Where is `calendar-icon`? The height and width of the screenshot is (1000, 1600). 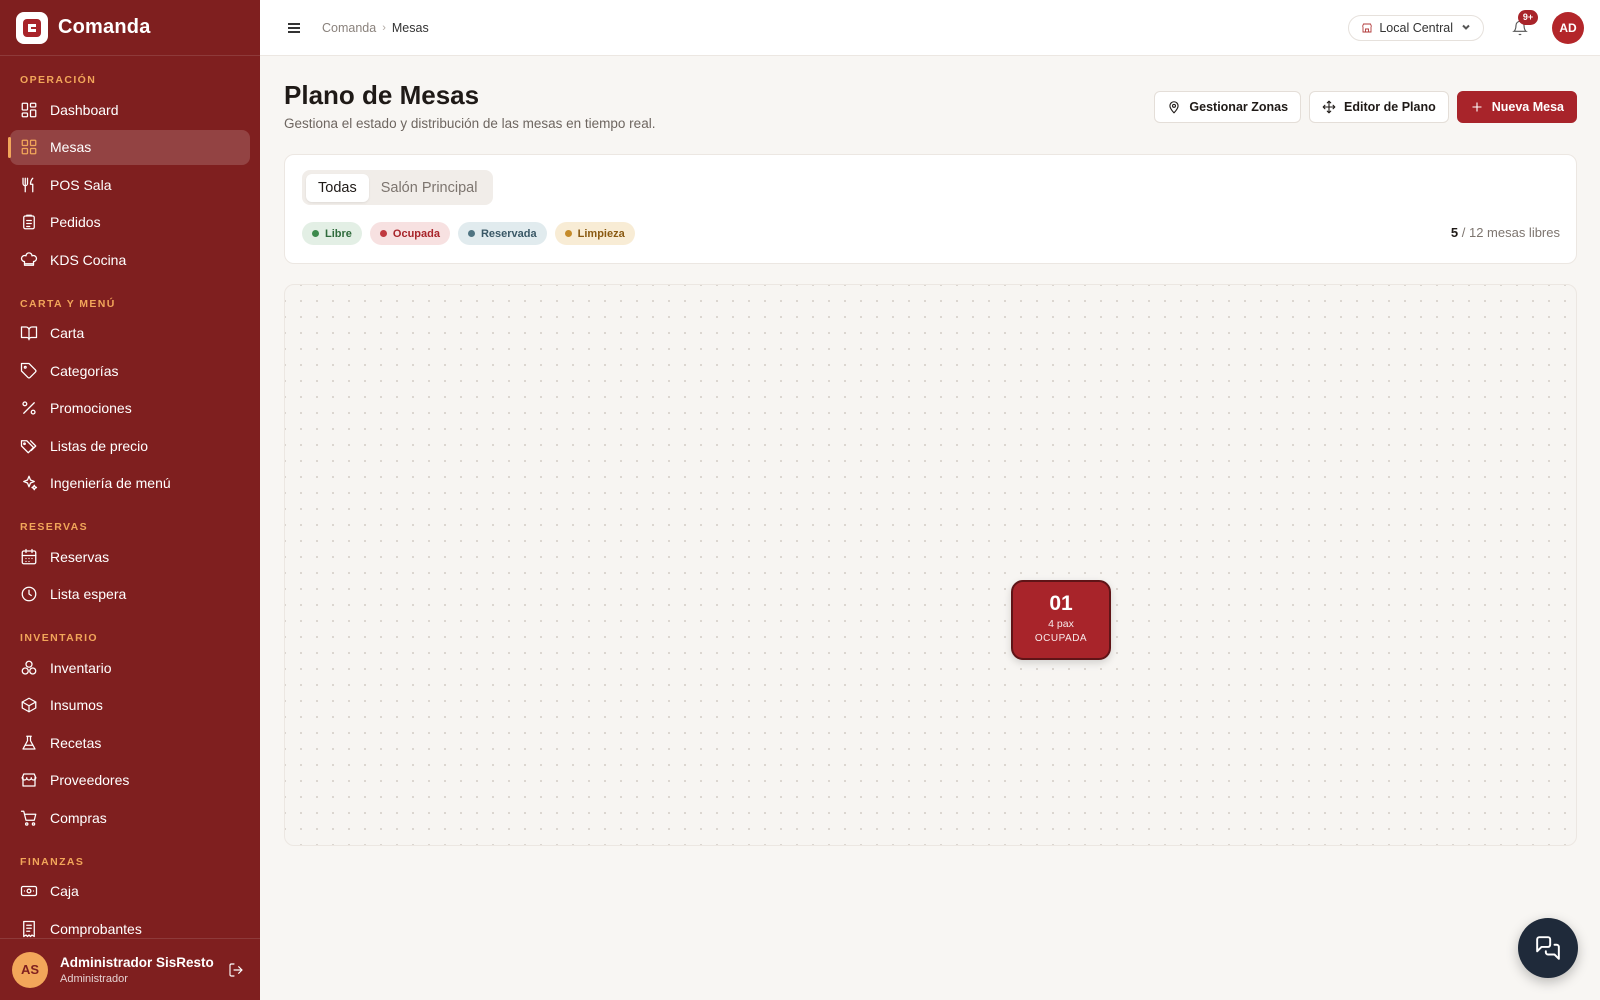
calendar-icon is located at coordinates (29, 557).